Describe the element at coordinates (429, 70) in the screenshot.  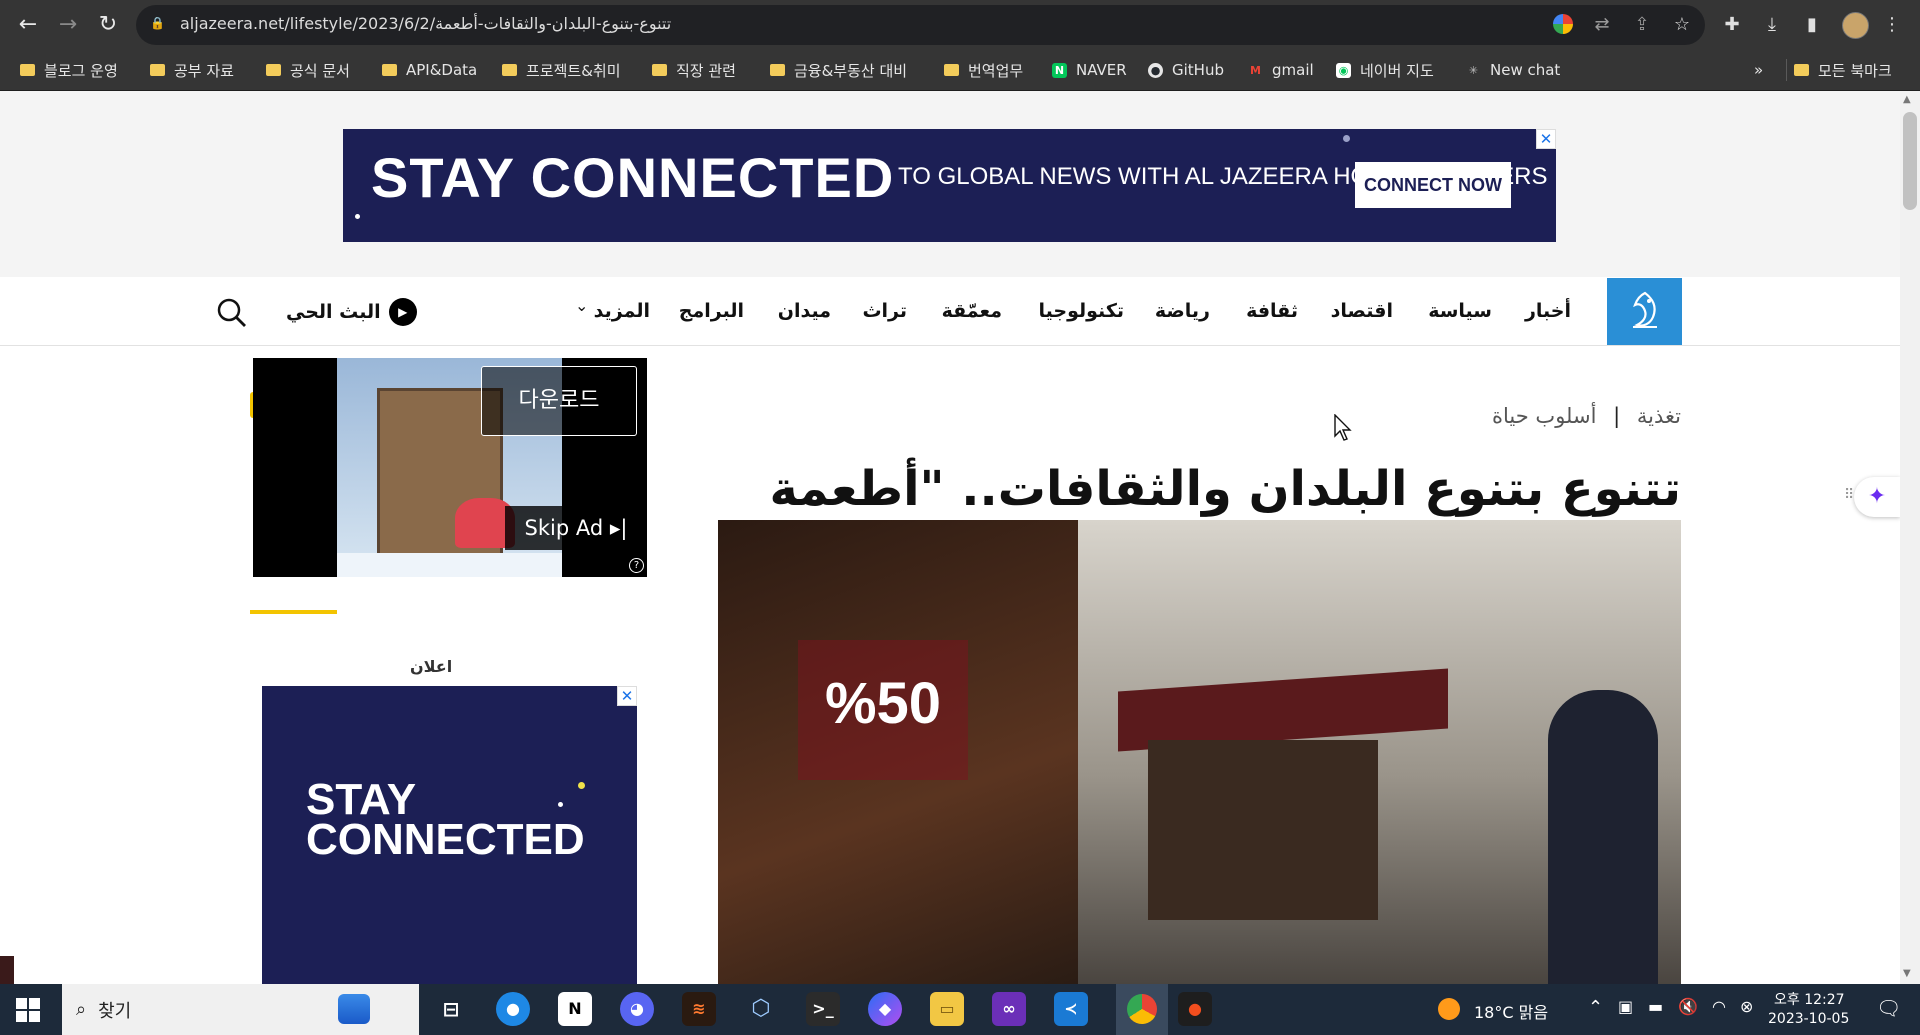
I see `bookmark-folder: API&Data` at that location.